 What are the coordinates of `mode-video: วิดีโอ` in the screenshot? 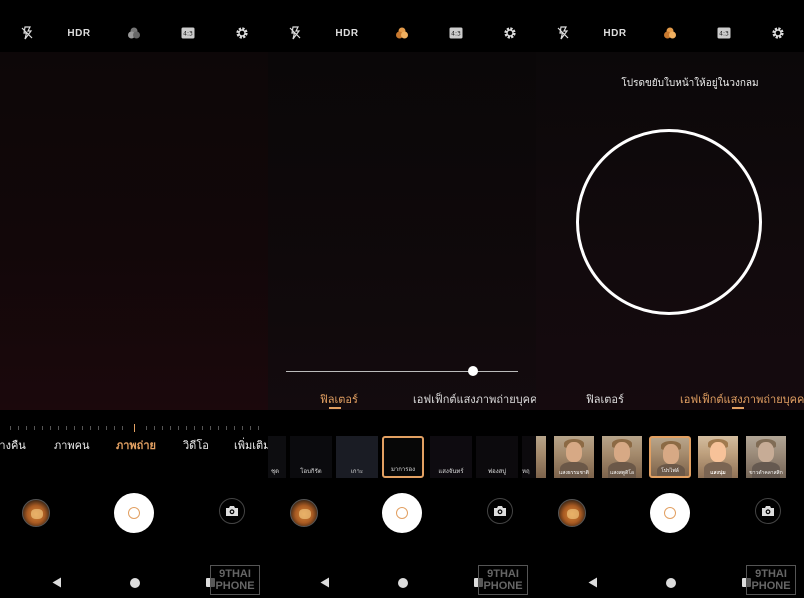 It's located at (196, 445).